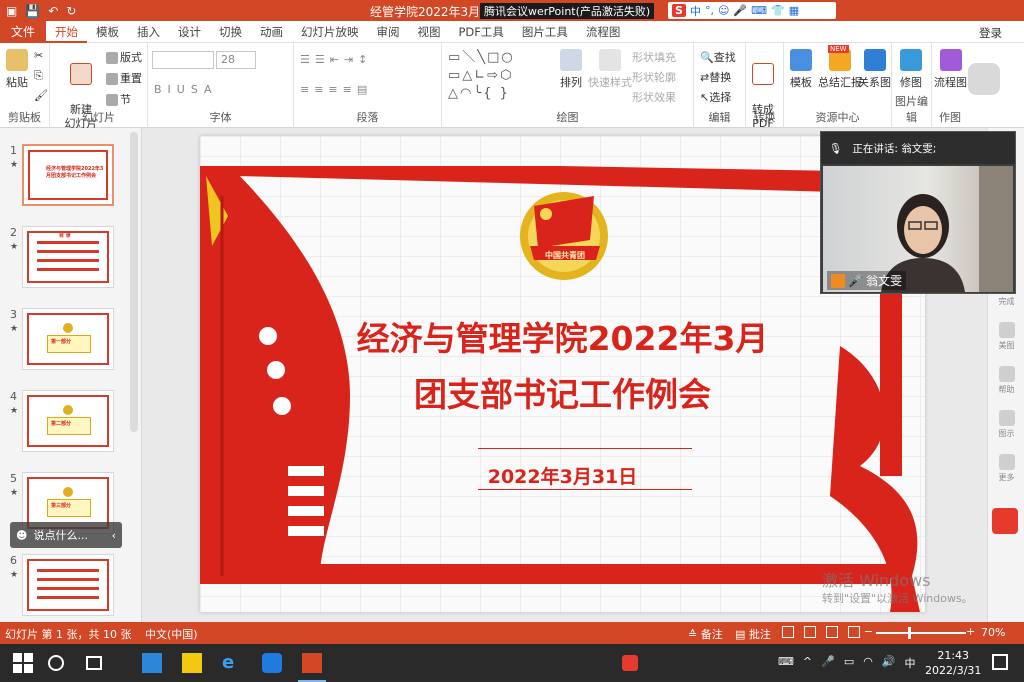 The width and height of the screenshot is (1024, 682). What do you see at coordinates (68, 421) in the screenshot?
I see `slide-thumbnail: 第二部分` at bounding box center [68, 421].